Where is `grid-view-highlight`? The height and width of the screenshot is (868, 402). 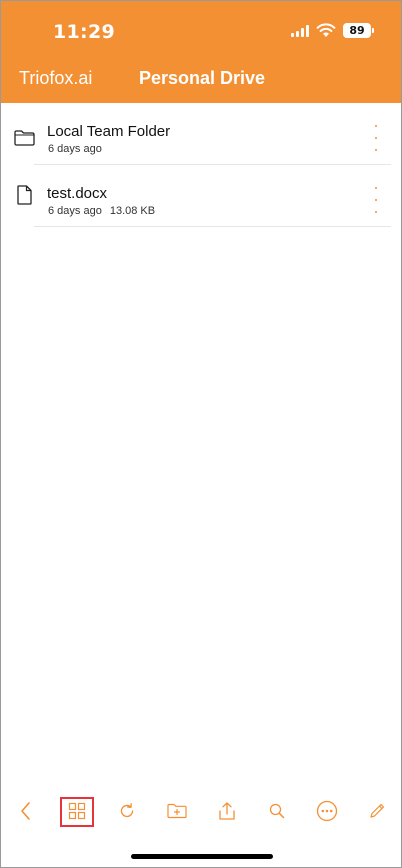
grid-view-highlight is located at coordinates (77, 812).